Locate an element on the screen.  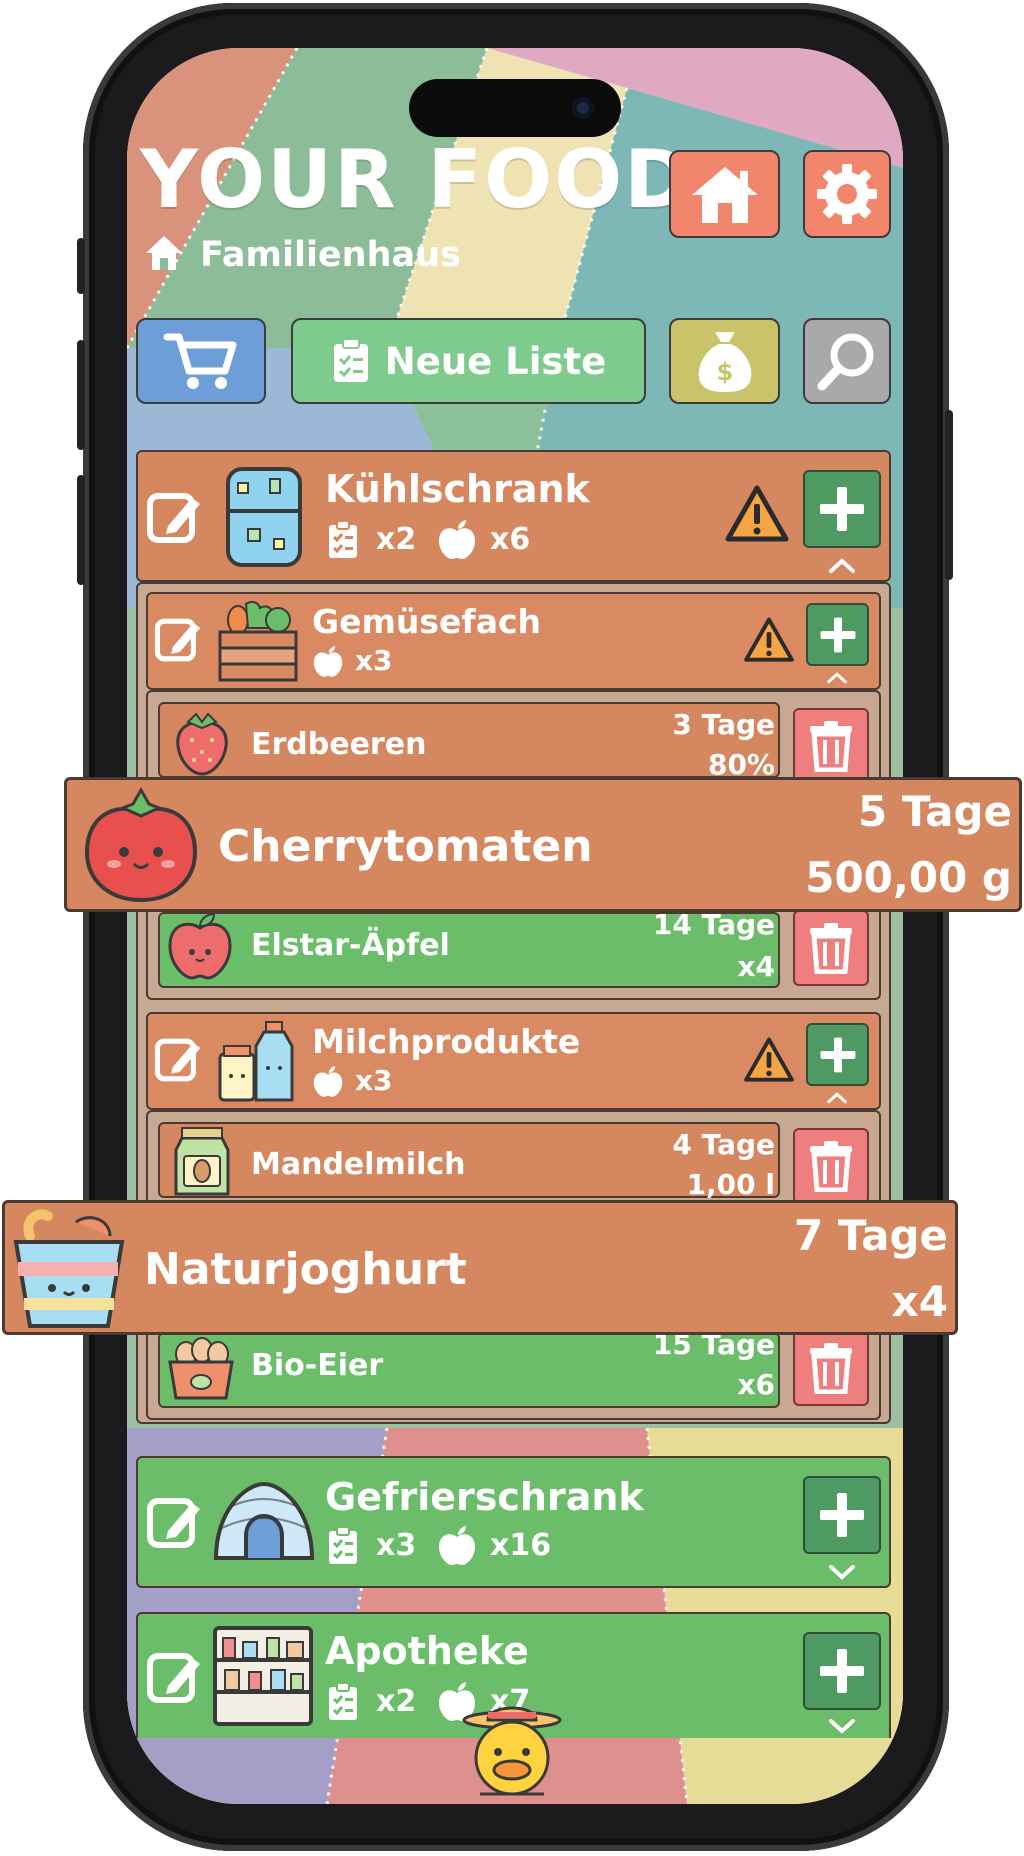
budget-button: $ is located at coordinates (724, 361).